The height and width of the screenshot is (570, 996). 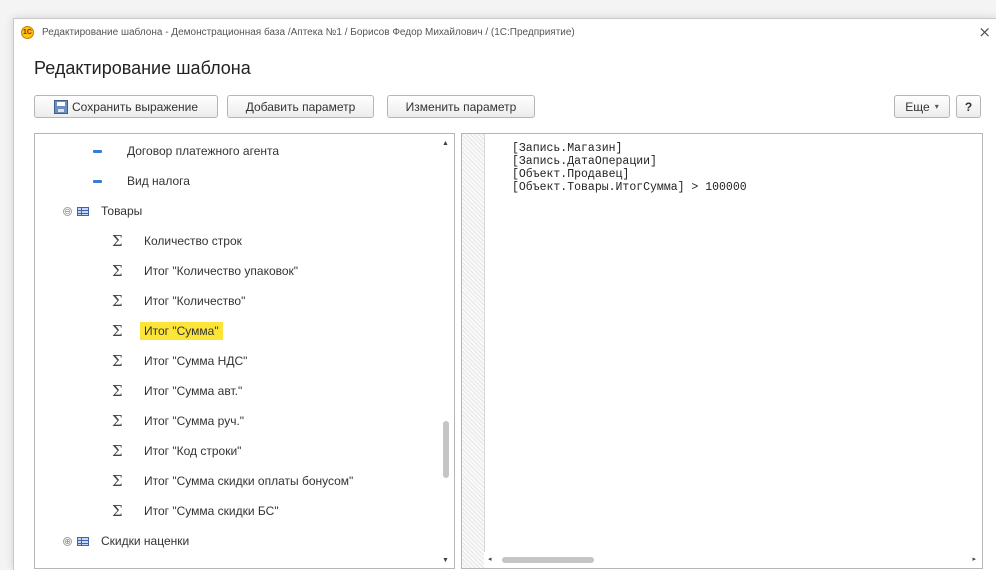 What do you see at coordinates (237, 181) in the screenshot?
I see `tree-item: Вид налога` at bounding box center [237, 181].